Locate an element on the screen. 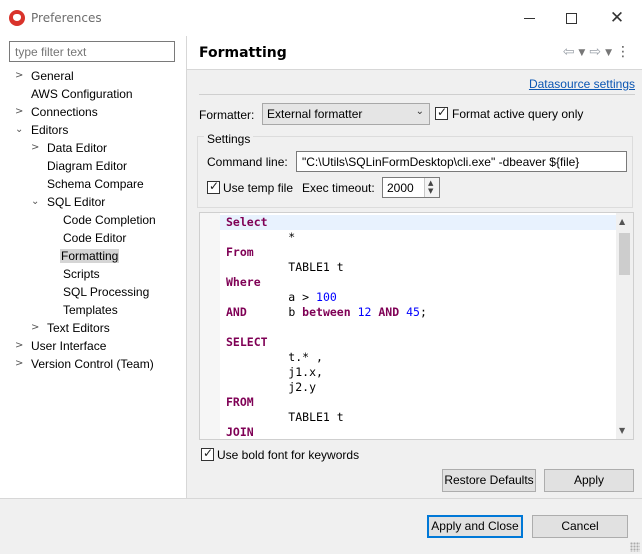 This screenshot has height=554, width=642. tree-item-aws-configuration: AWS Configuration is located at coordinates (82, 94).